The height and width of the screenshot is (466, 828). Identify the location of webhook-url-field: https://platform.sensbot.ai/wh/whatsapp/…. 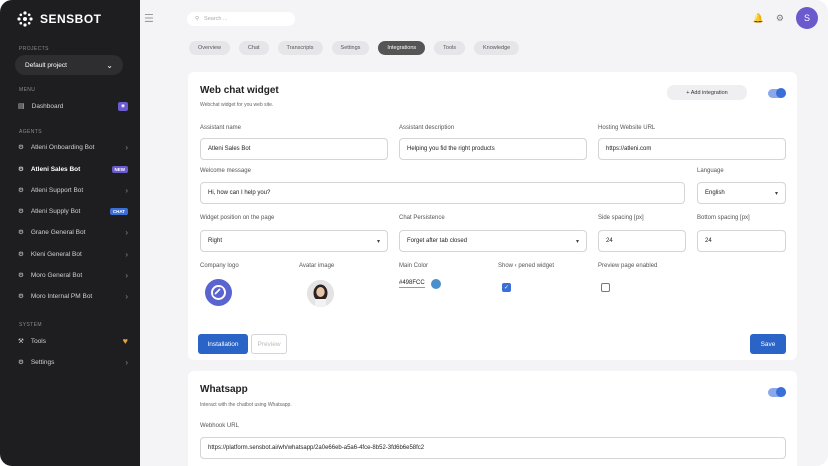
(493, 448).